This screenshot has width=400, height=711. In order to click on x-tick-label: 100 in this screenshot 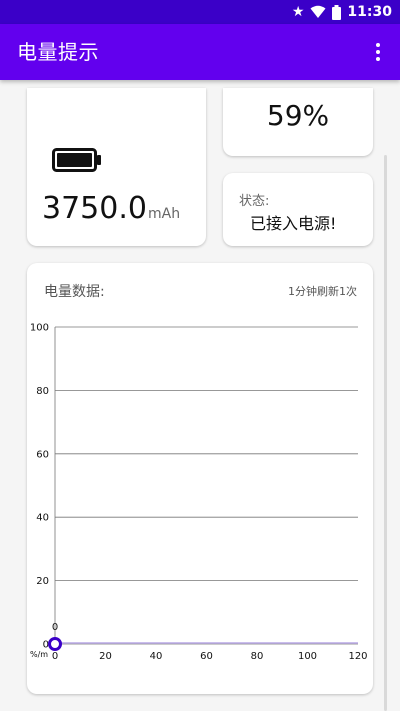, I will do `click(307, 656)`.